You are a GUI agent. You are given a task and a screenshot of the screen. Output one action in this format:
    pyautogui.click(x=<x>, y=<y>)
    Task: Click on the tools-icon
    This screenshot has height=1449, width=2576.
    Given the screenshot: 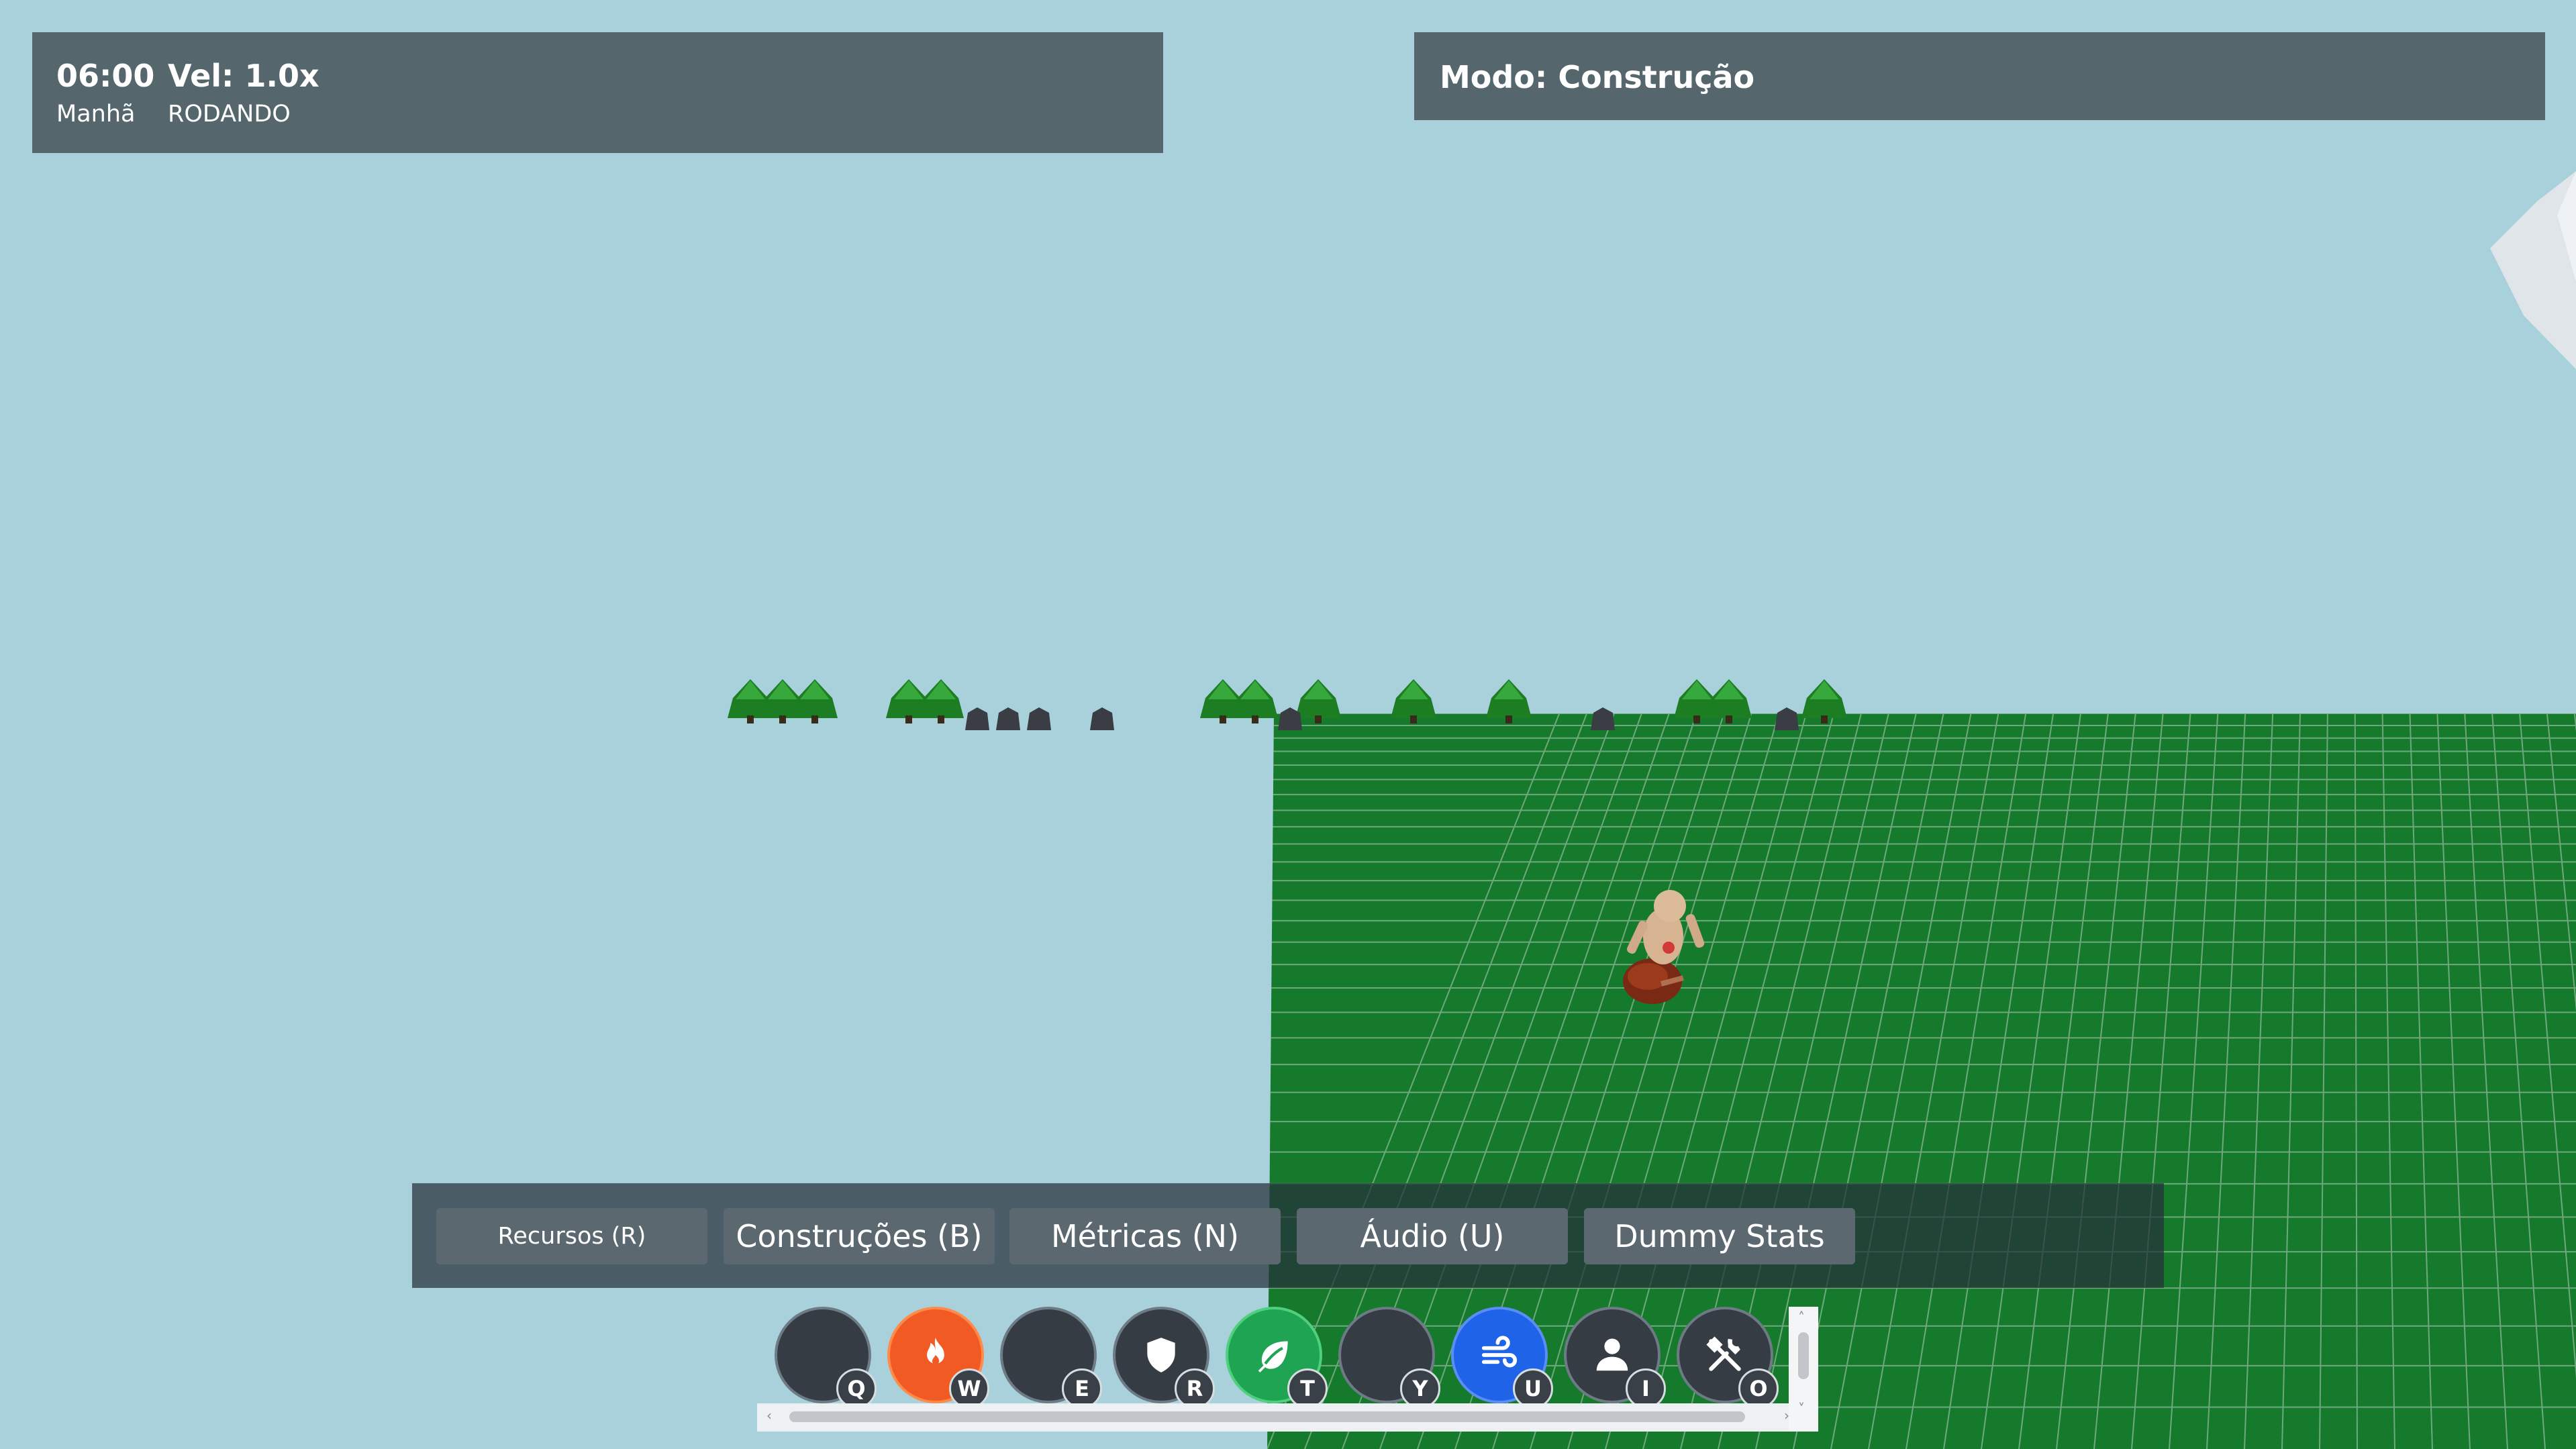 What is the action you would take?
    pyautogui.click(x=1723, y=1353)
    